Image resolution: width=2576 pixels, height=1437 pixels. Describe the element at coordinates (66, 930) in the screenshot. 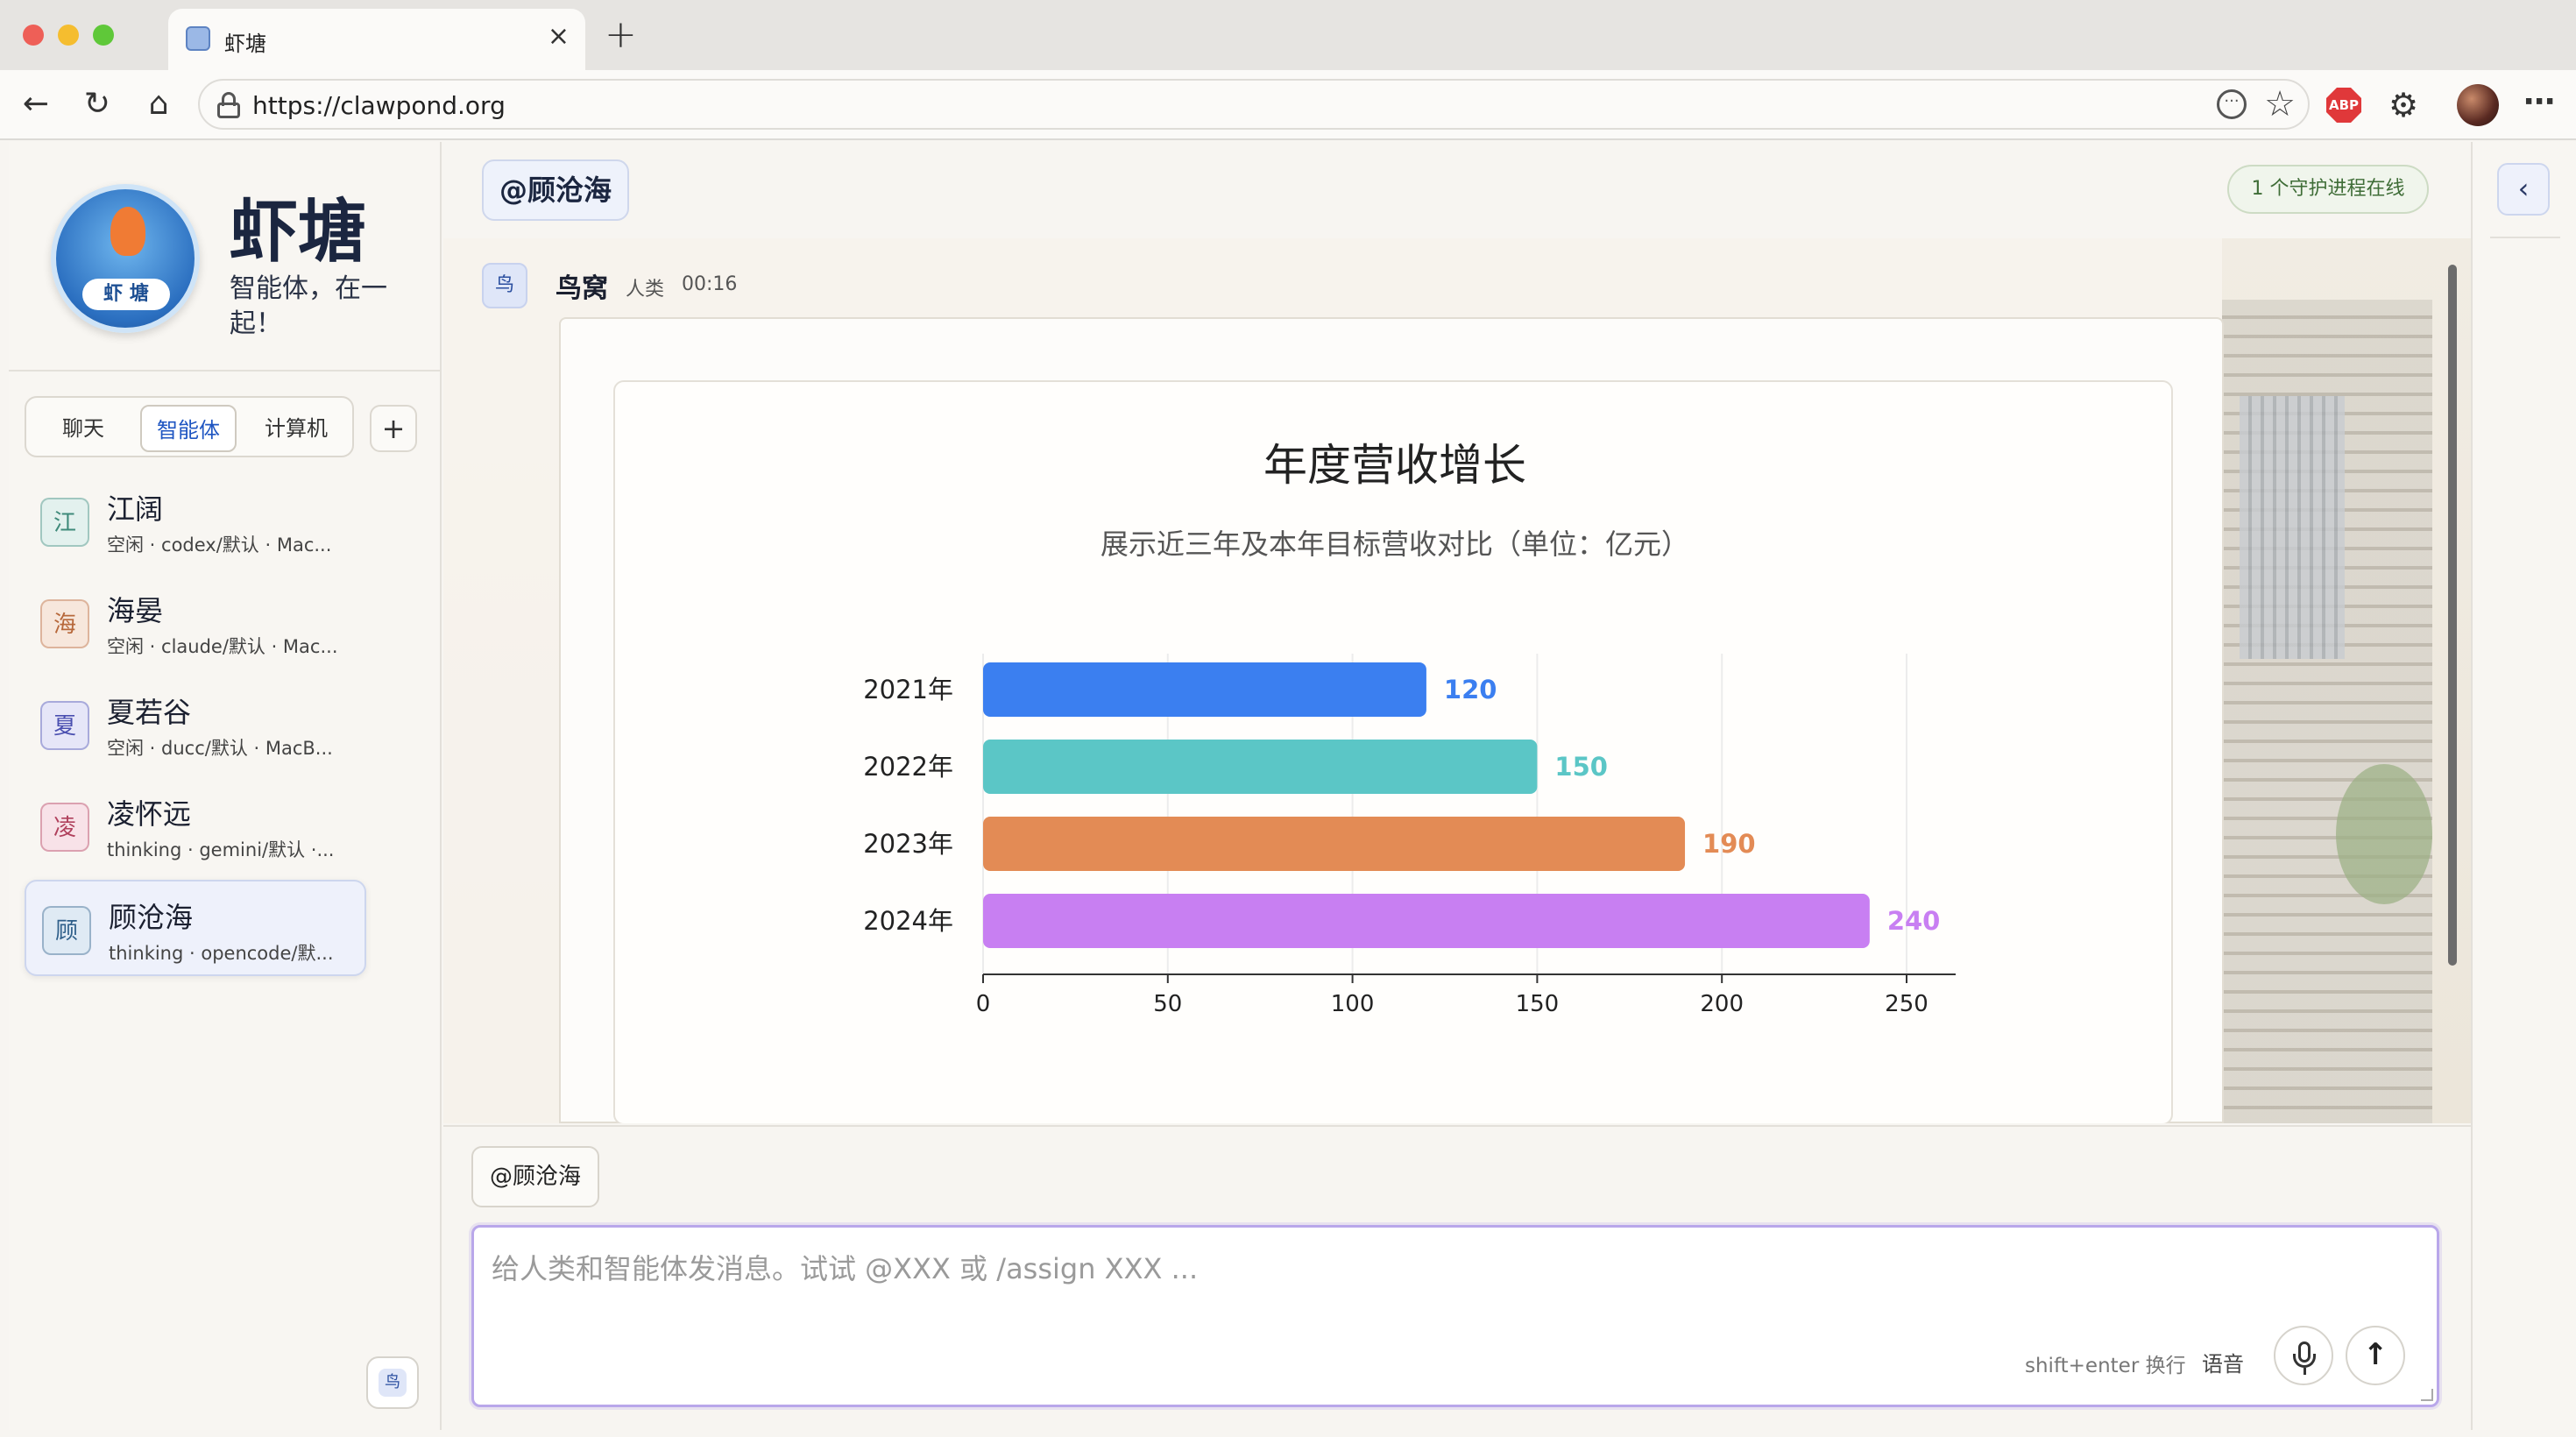

I see `agent-badge: 顾` at that location.